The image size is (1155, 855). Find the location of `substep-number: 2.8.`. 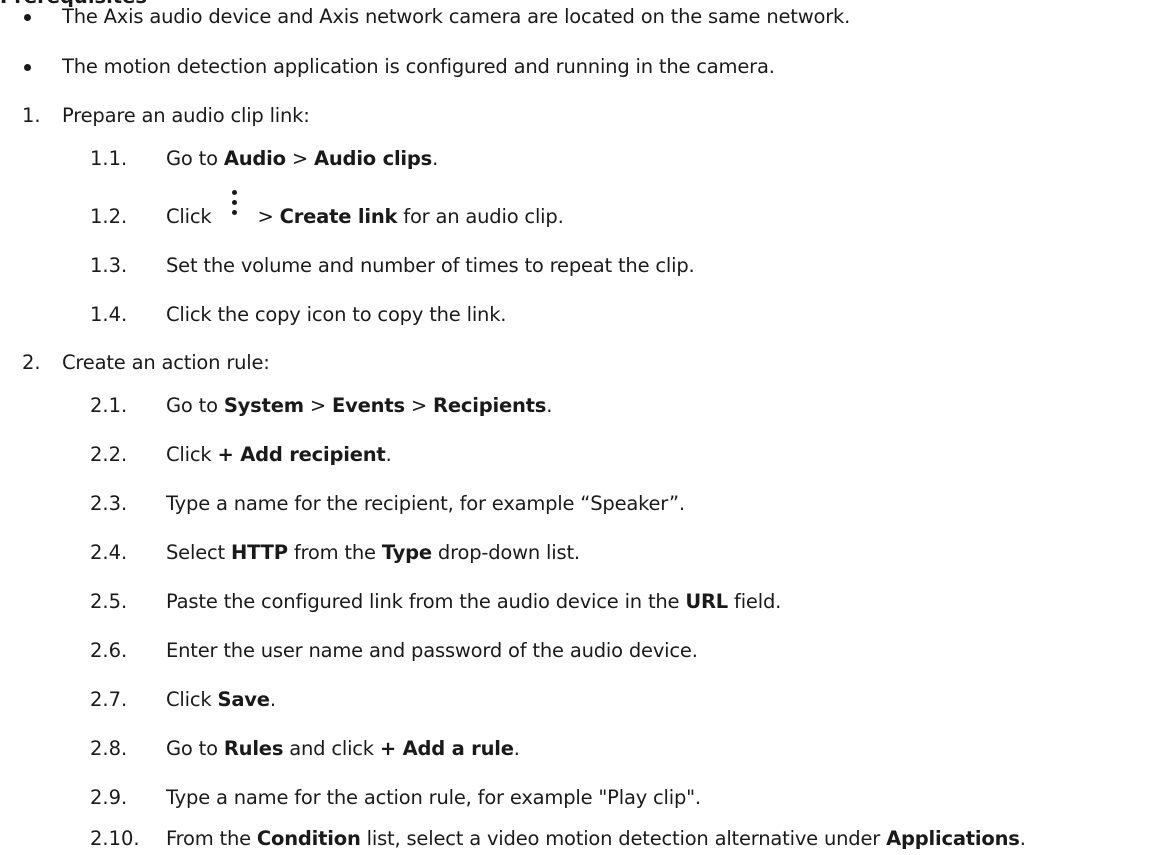

substep-number: 2.8. is located at coordinates (109, 748).